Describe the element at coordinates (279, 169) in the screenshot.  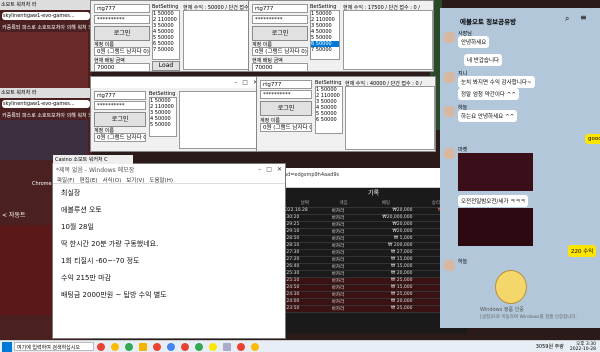
I see `close-icon: ✕` at that location.